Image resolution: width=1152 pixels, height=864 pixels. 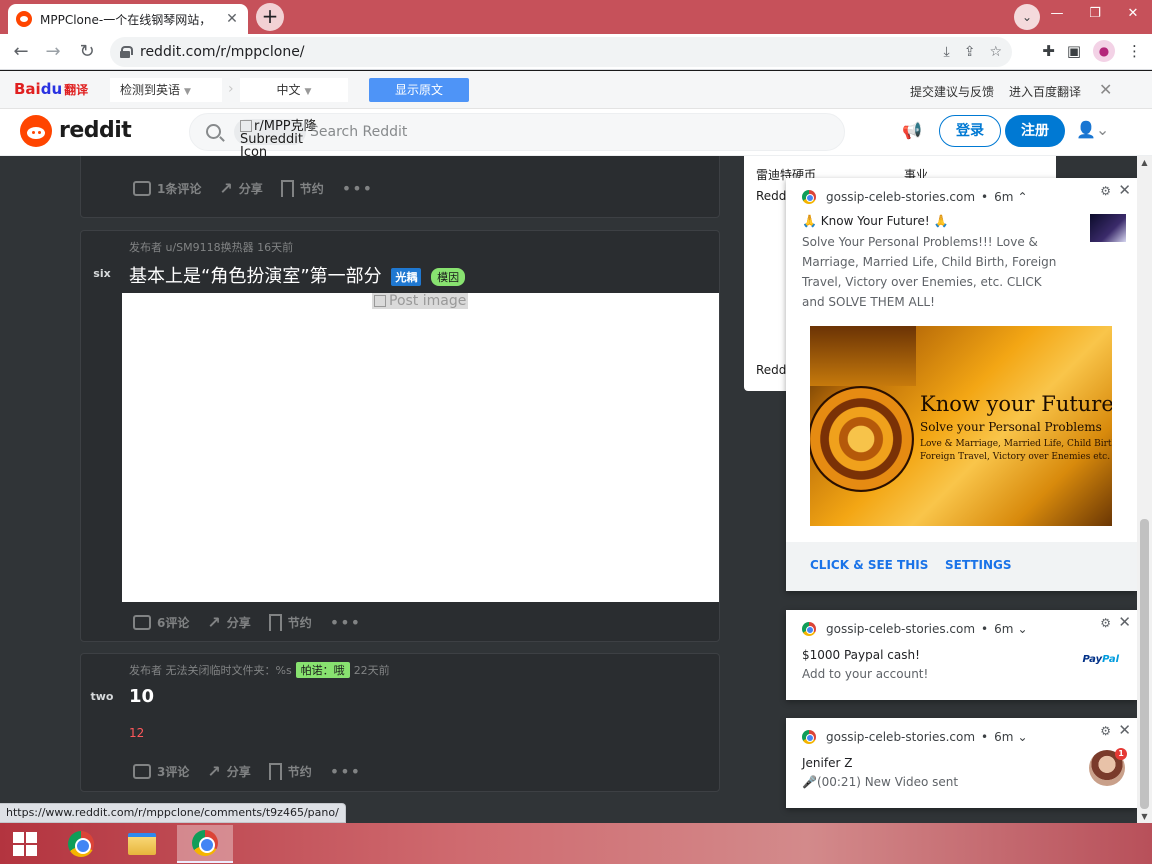 I want to click on taskbar-file-explorer, so click(x=142, y=844).